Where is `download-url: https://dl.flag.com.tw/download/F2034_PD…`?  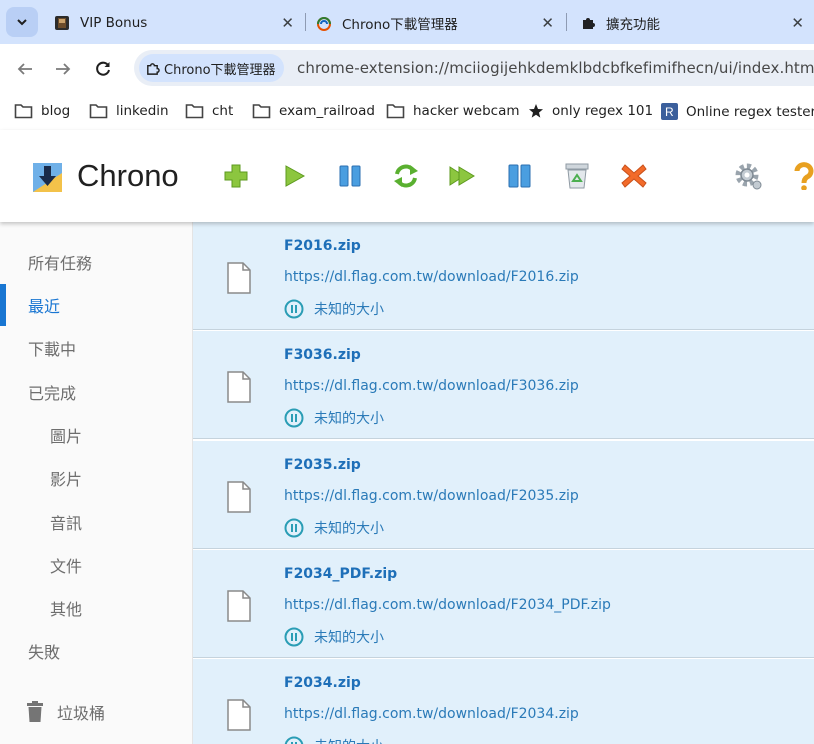 download-url: https://dl.flag.com.tw/download/F2034_PD… is located at coordinates (447, 605).